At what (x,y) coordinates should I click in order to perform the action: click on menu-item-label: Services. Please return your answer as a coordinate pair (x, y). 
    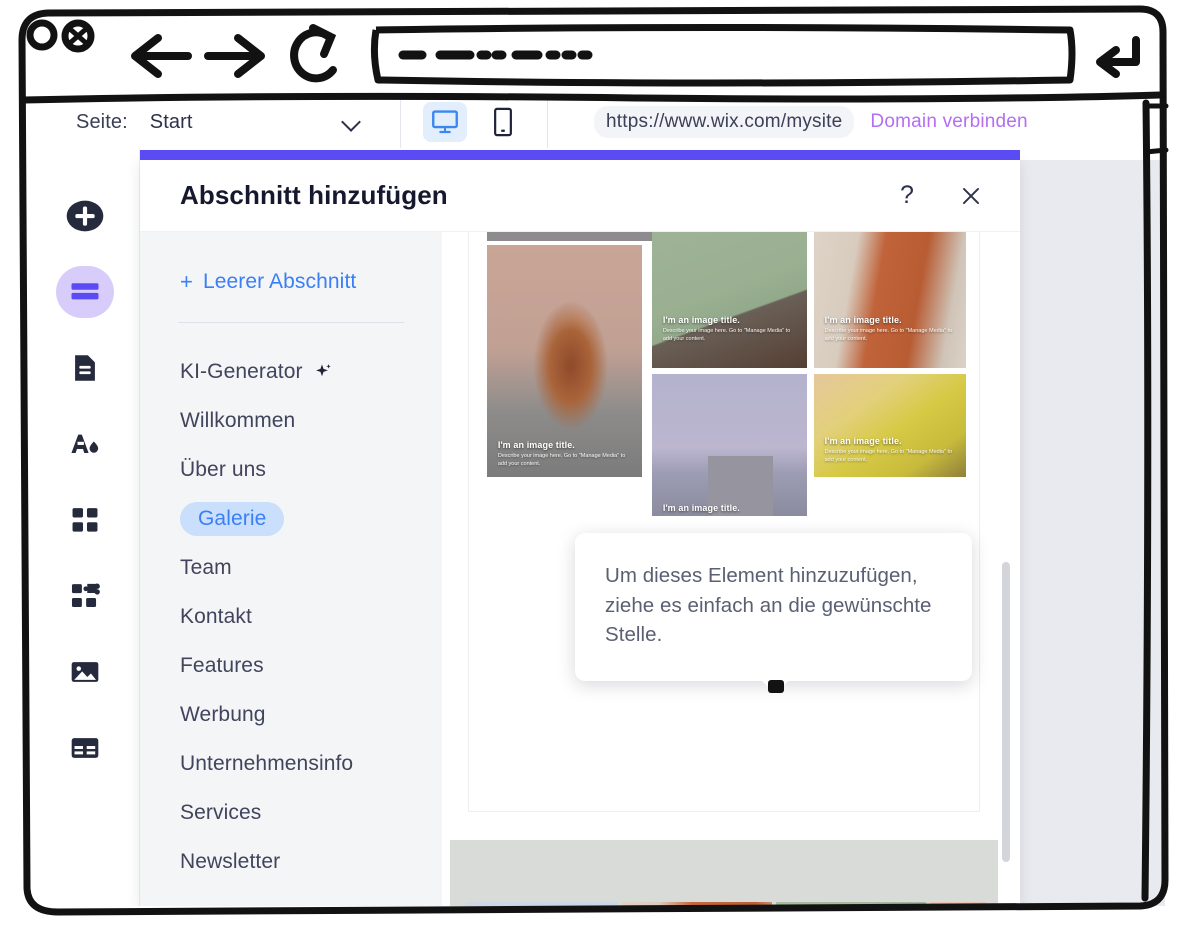
    Looking at the image, I should click on (221, 812).